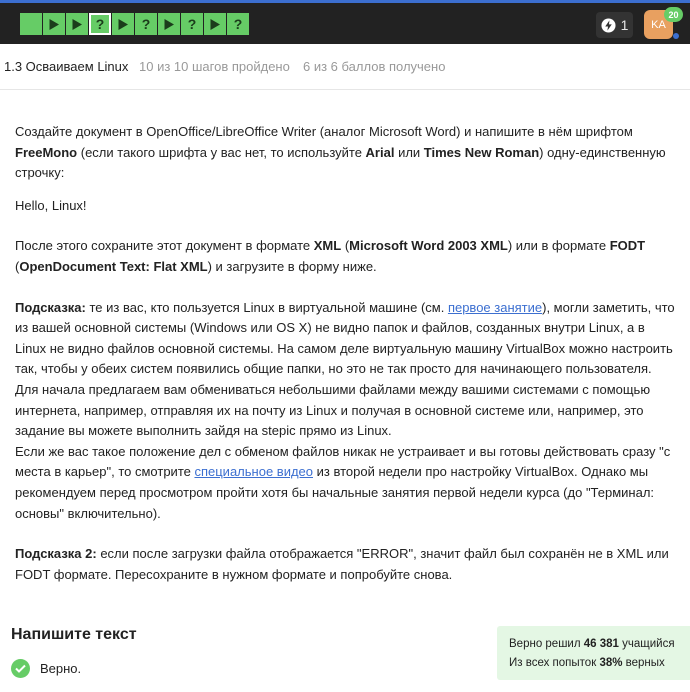  What do you see at coordinates (673, 14) in the screenshot?
I see `notification-badge: 20` at bounding box center [673, 14].